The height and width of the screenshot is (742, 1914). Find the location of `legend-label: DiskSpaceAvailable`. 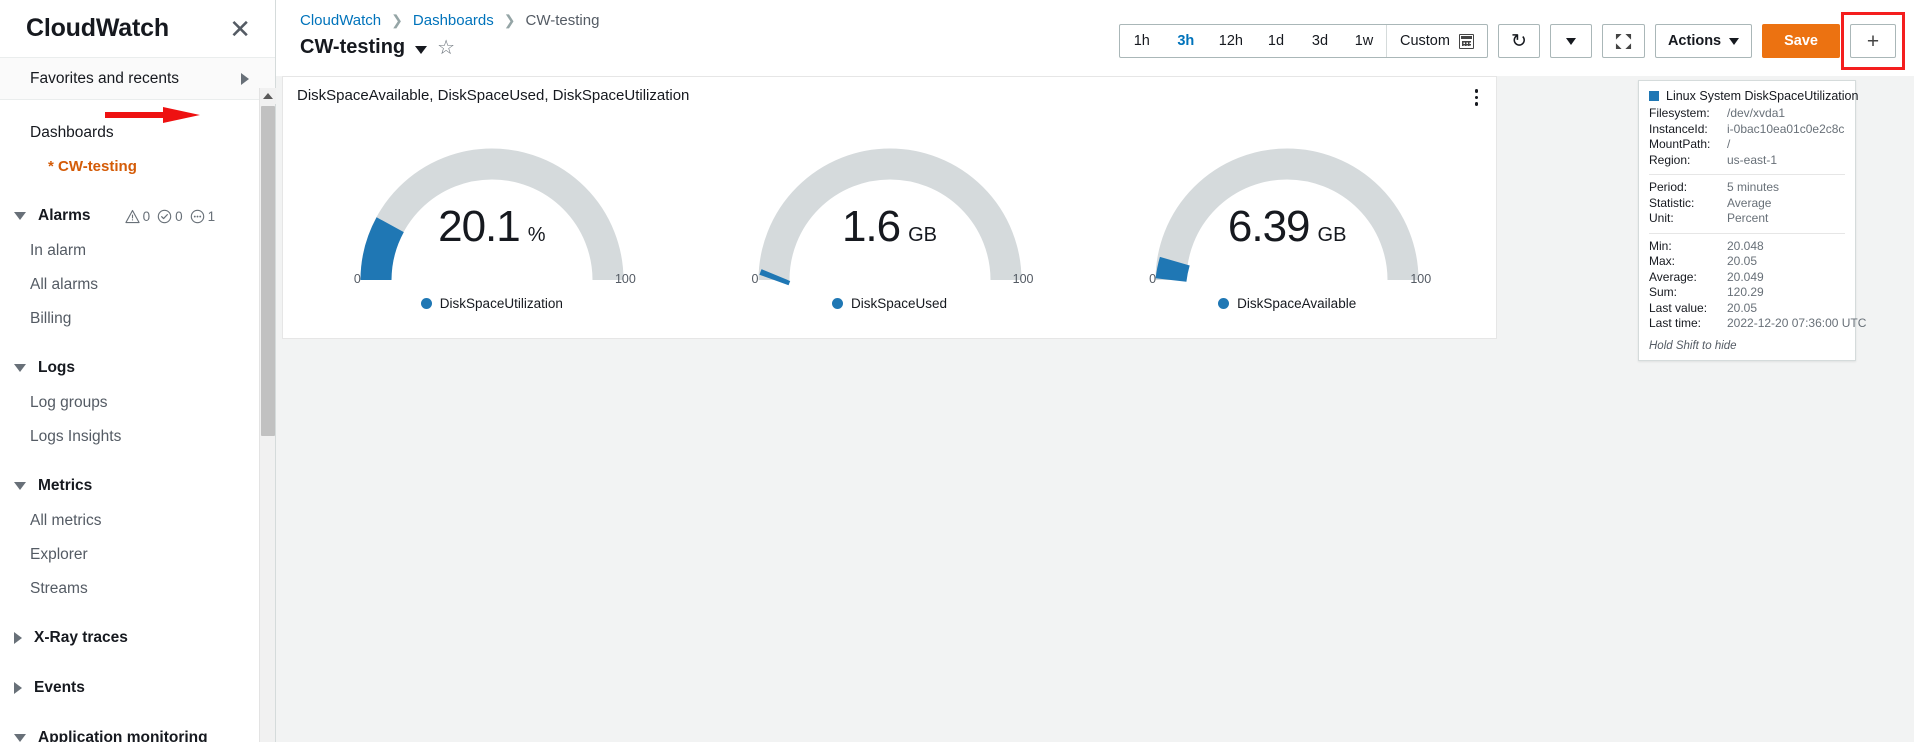

legend-label: DiskSpaceAvailable is located at coordinates (1297, 303).